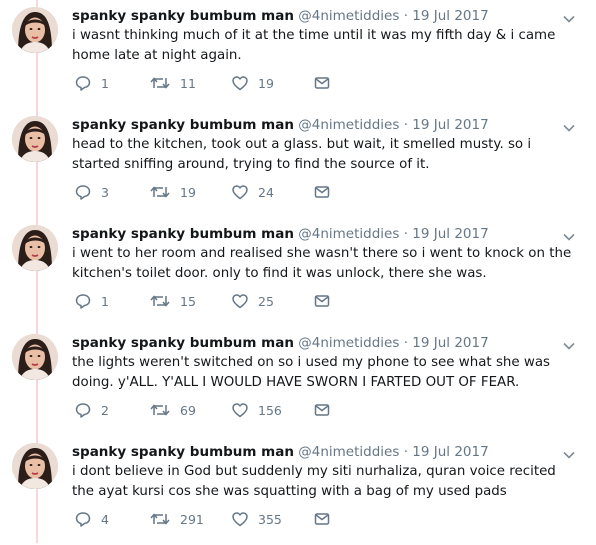 Image resolution: width=596 pixels, height=545 pixels. Describe the element at coordinates (188, 410) in the screenshot. I see `retweet-count: 69` at that location.